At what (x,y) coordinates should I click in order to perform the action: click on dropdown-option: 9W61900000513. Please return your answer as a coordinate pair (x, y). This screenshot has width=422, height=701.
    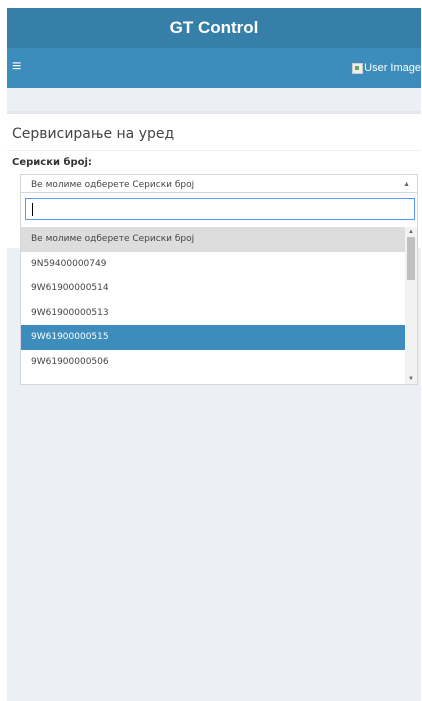
    Looking at the image, I should click on (213, 313).